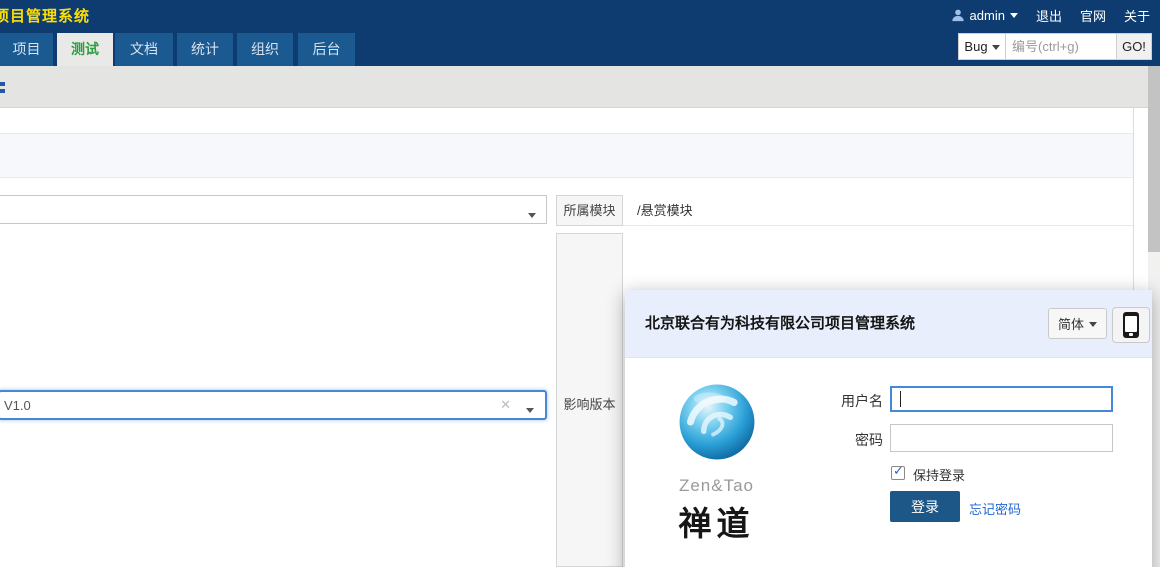 Image resolution: width=1160 pixels, height=567 pixels. I want to click on logo-text-en: Zen&Tao, so click(716, 485).